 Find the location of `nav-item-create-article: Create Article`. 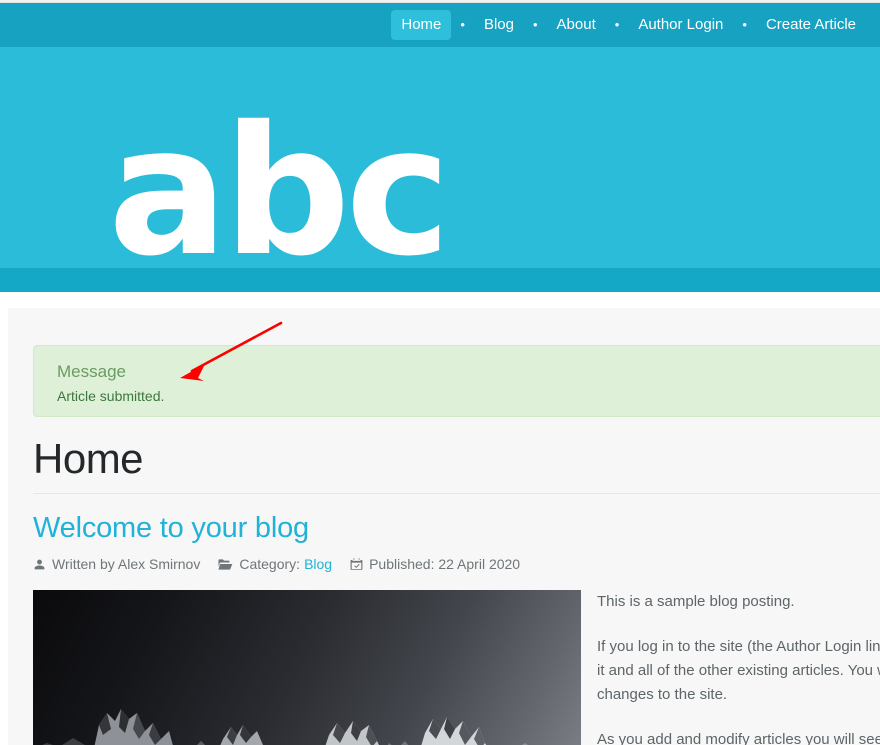

nav-item-create-article: Create Article is located at coordinates (811, 25).